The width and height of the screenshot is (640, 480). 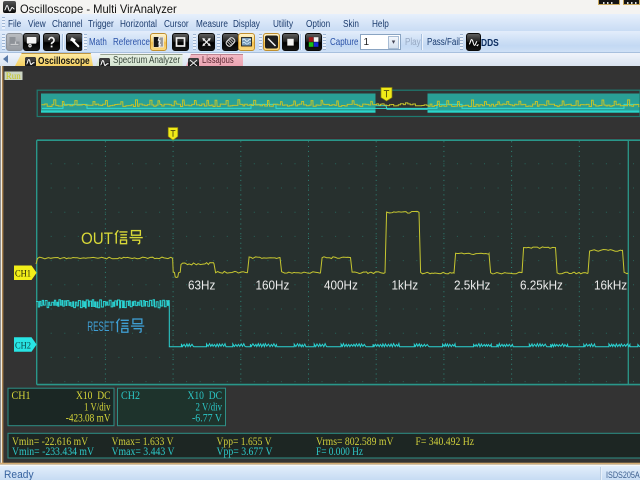 What do you see at coordinates (610, 285) in the screenshot?
I see `svg-text: 16kHz` at bounding box center [610, 285].